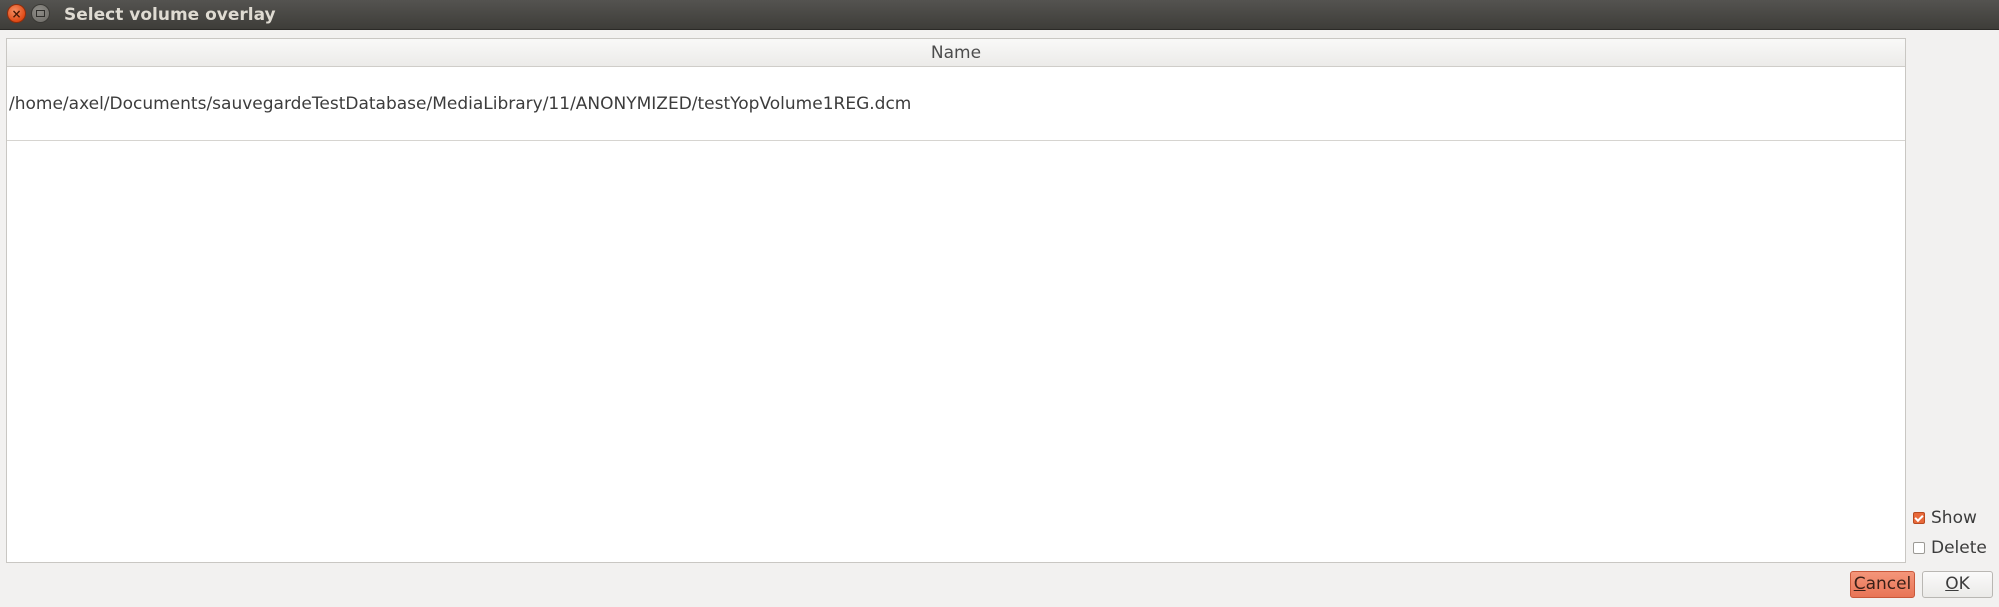 This screenshot has height=607, width=1999. I want to click on column-header-name: Name, so click(956, 53).